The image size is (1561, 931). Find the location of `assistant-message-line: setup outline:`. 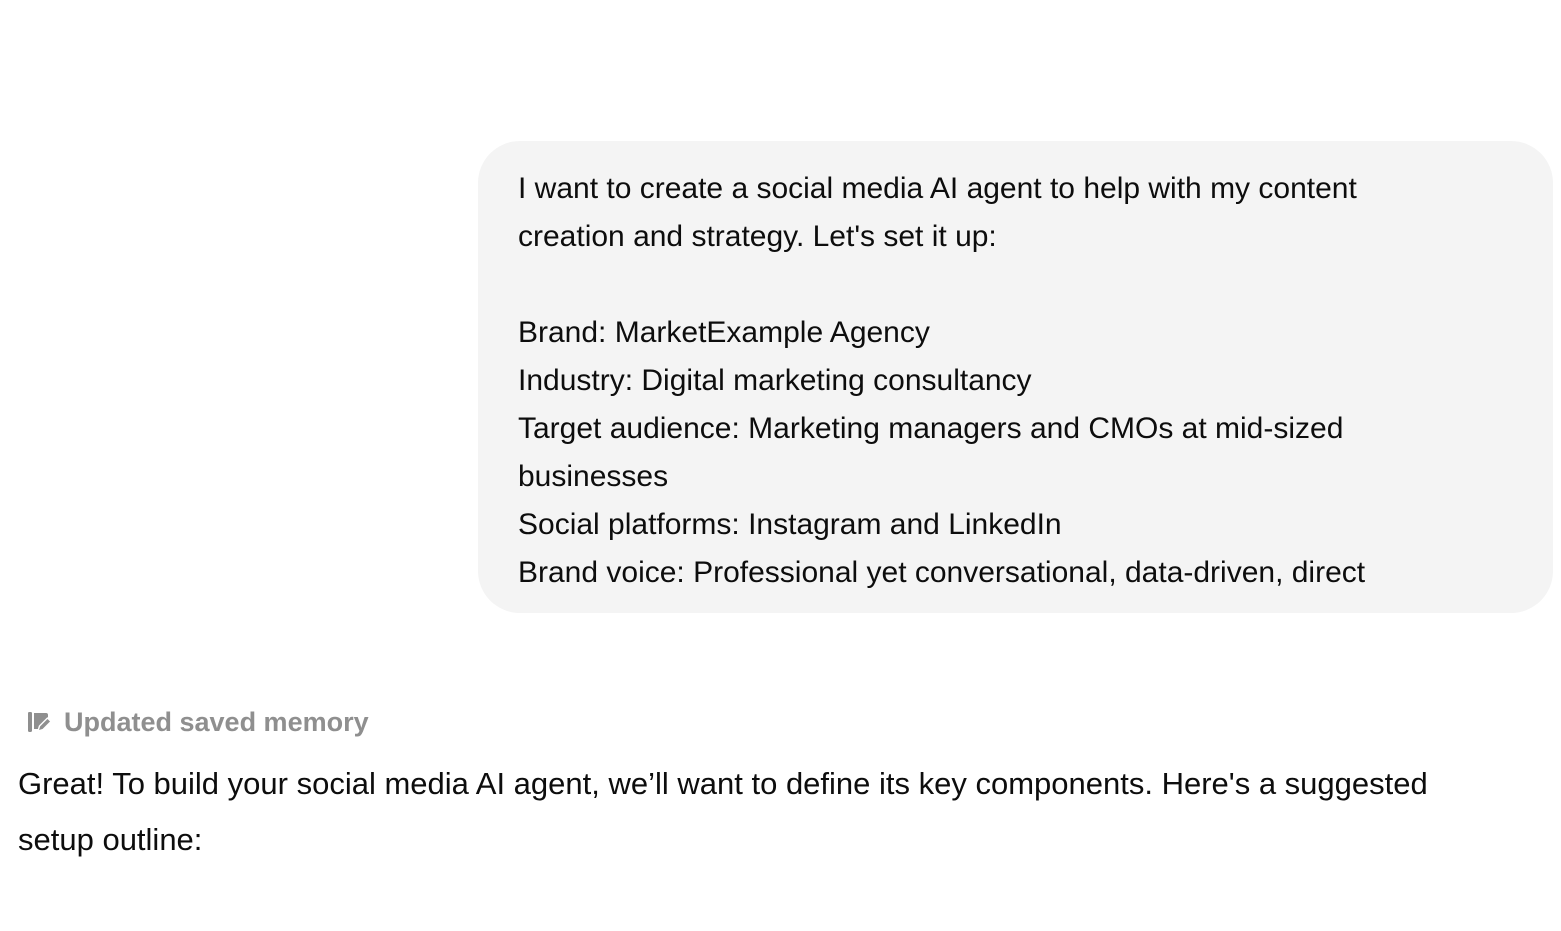

assistant-message-line: setup outline: is located at coordinates (110, 839).